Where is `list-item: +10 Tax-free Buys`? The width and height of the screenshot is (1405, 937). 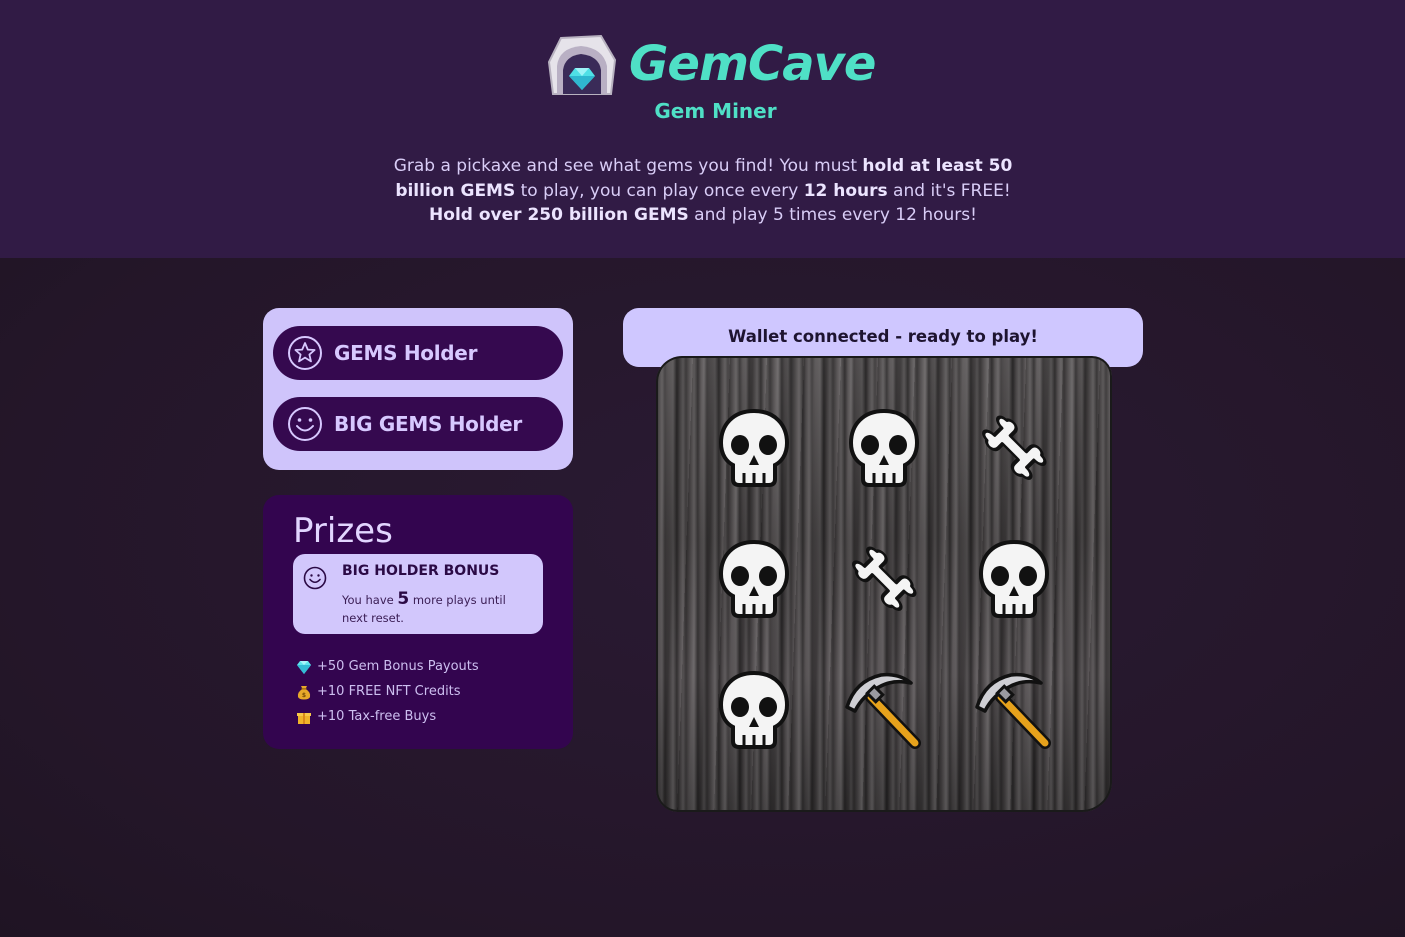 list-item: +10 Tax-free Buys is located at coordinates (387, 716).